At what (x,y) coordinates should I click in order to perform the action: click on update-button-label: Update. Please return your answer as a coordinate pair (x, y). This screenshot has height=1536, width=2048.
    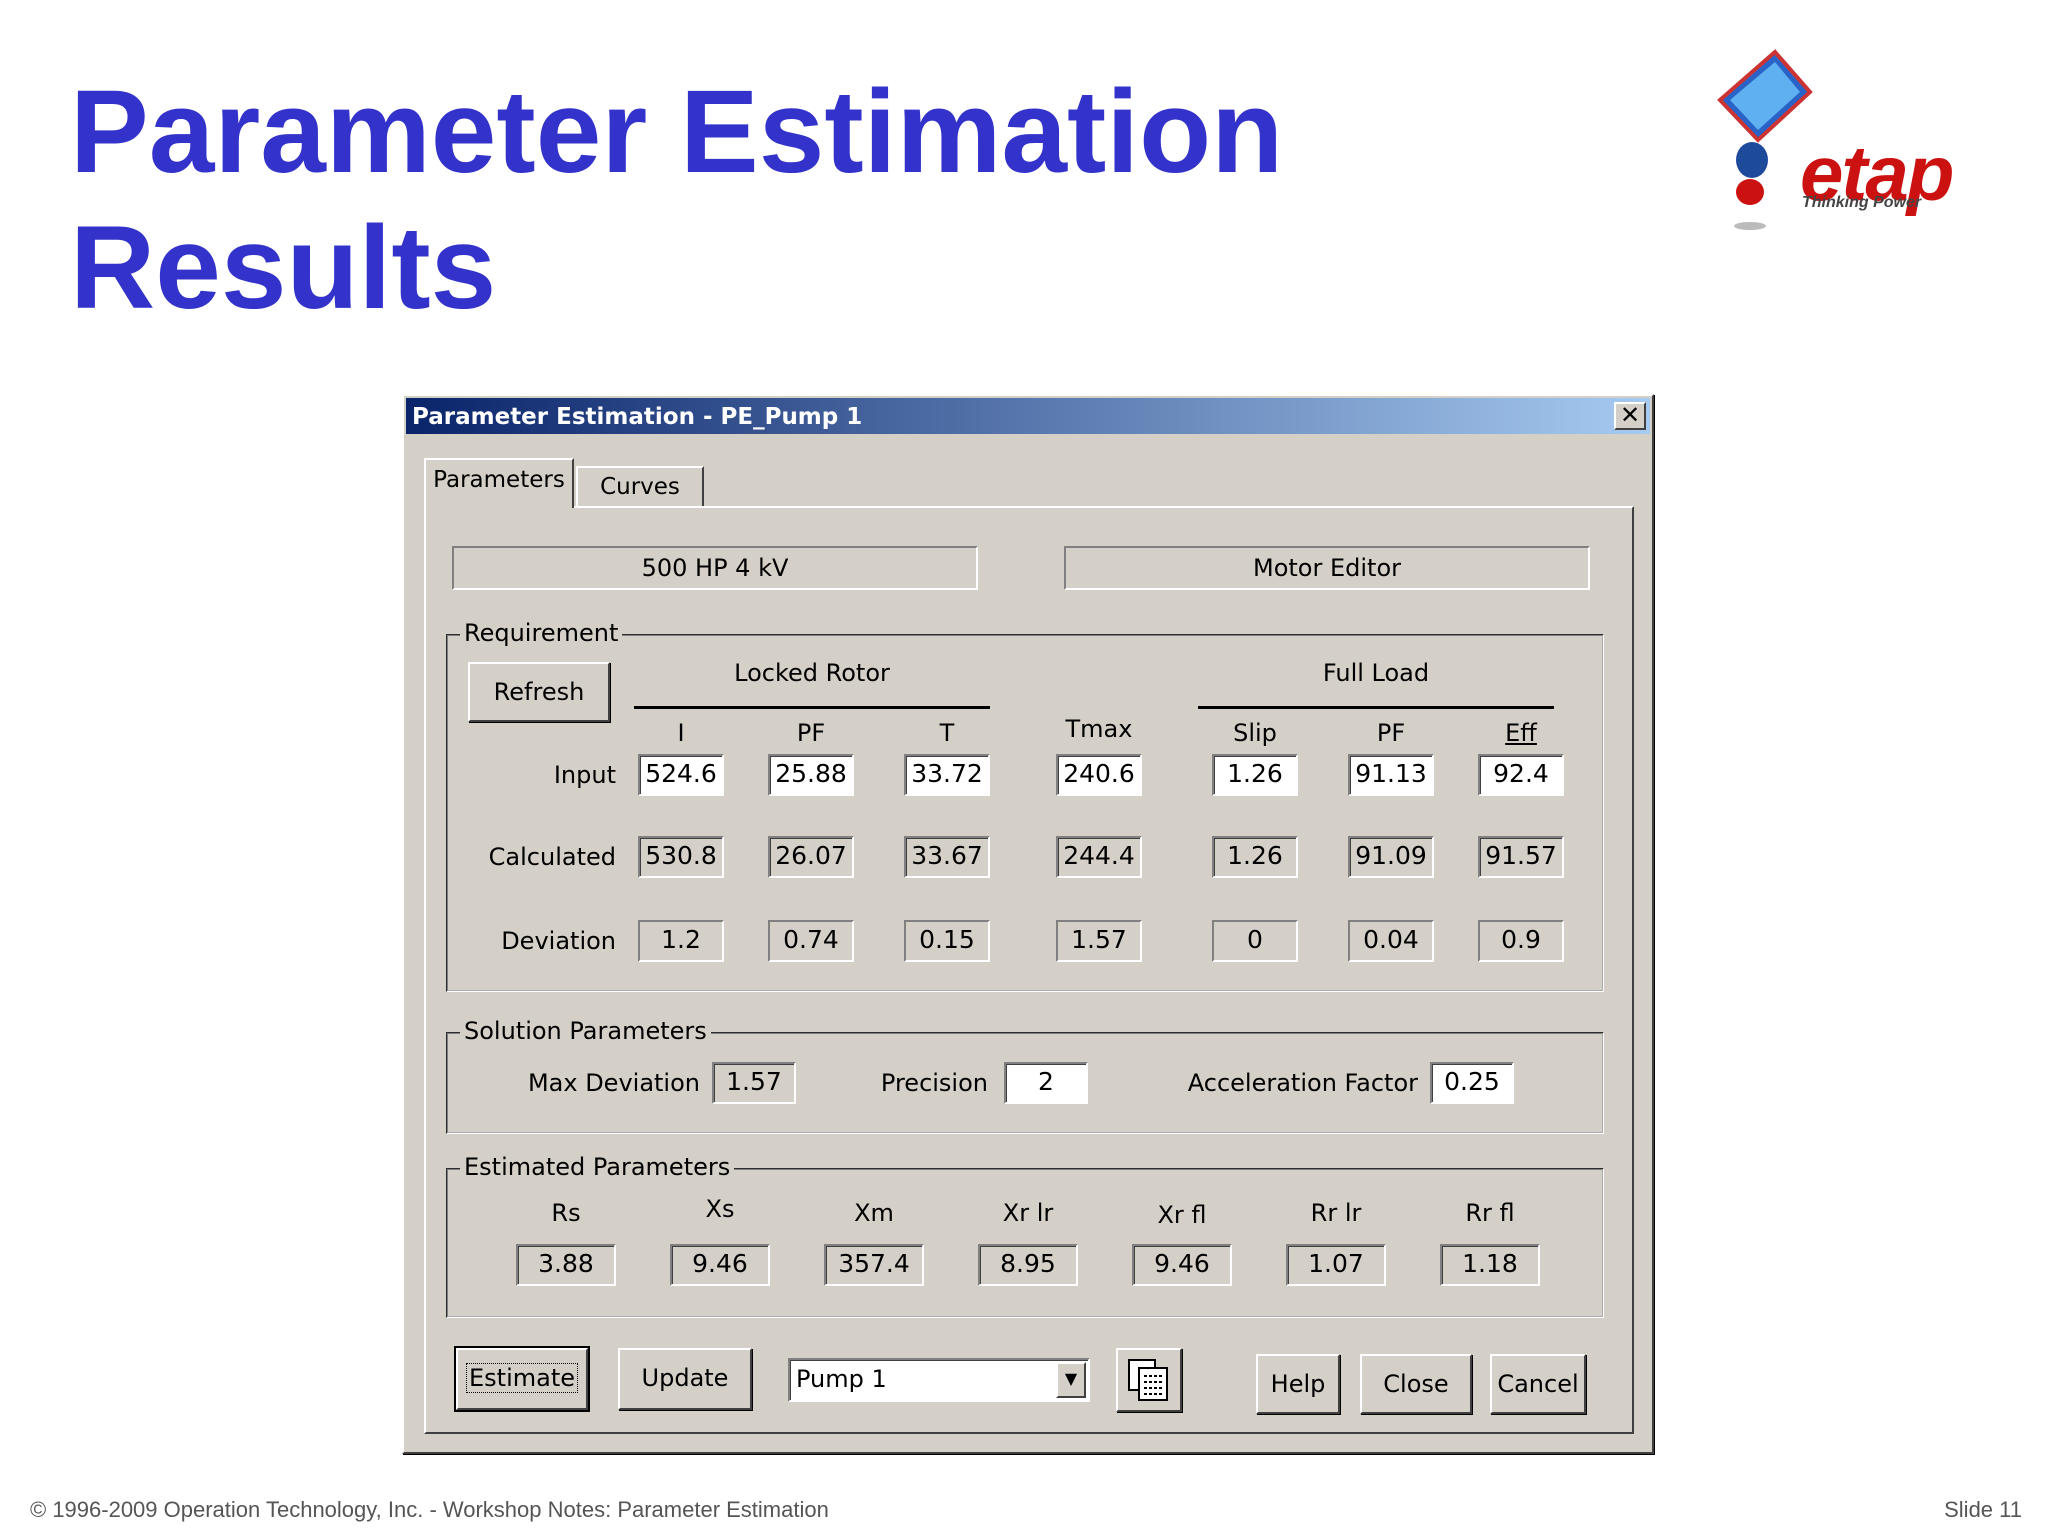
    Looking at the image, I should click on (685, 1378).